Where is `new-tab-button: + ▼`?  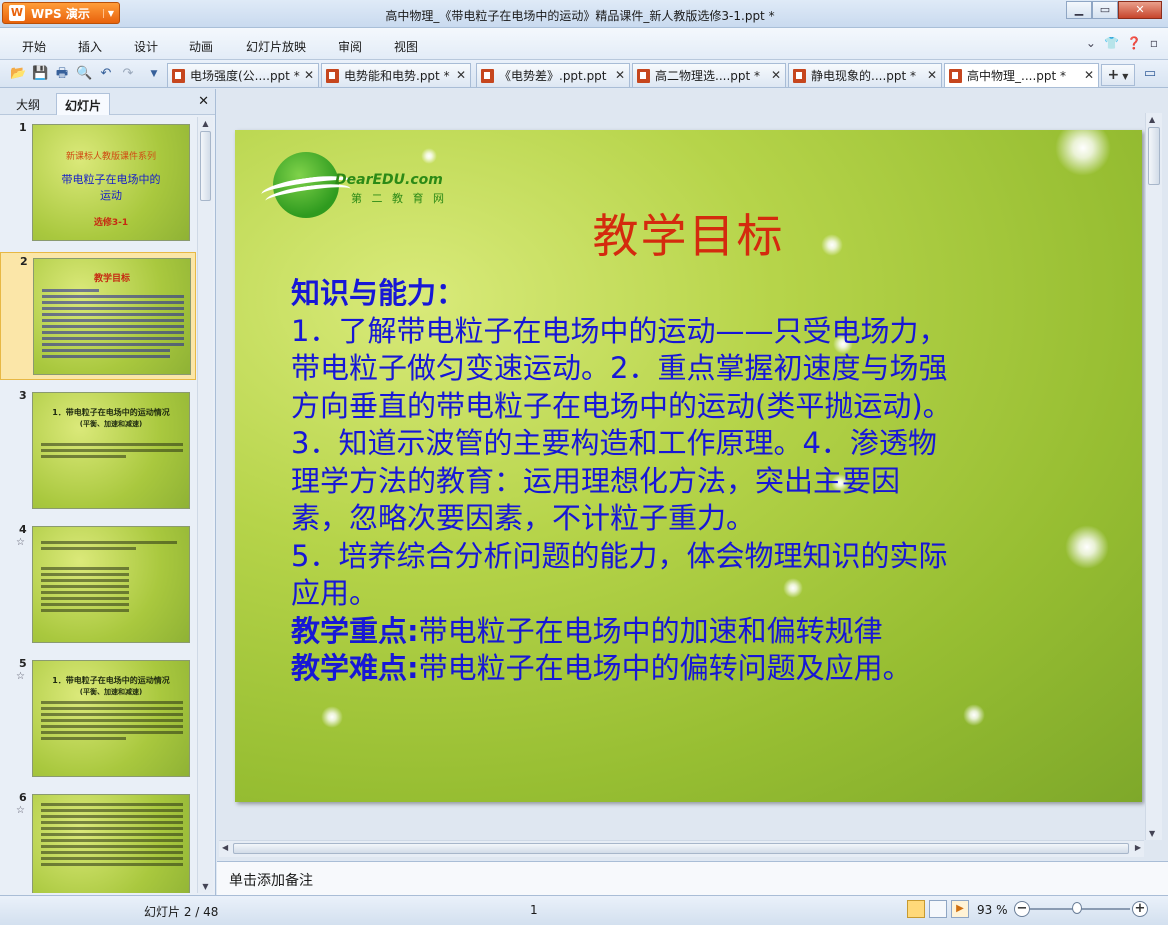 new-tab-button: + ▼ is located at coordinates (1118, 75).